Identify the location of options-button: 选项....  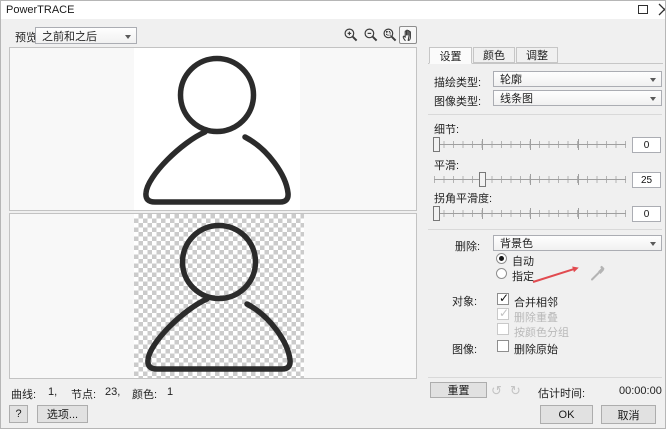
(62, 414).